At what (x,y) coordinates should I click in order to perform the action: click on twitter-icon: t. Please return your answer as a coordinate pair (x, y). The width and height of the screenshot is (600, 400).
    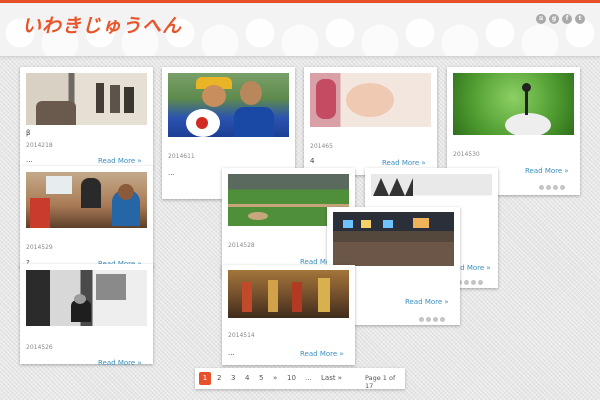
    Looking at the image, I should click on (580, 19).